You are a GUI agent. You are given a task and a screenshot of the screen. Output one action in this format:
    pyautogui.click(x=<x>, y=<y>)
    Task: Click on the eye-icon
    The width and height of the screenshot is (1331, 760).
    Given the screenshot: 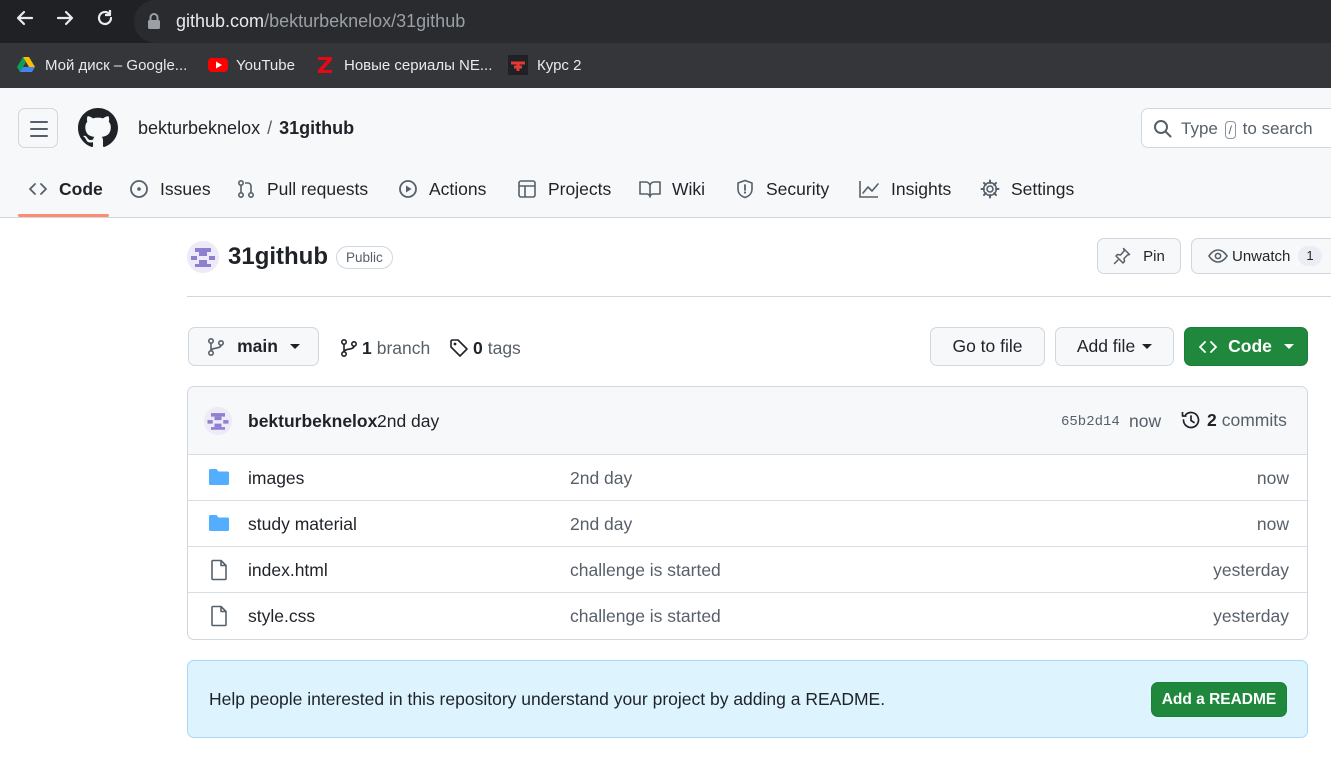 What is the action you would take?
    pyautogui.click(x=1218, y=256)
    